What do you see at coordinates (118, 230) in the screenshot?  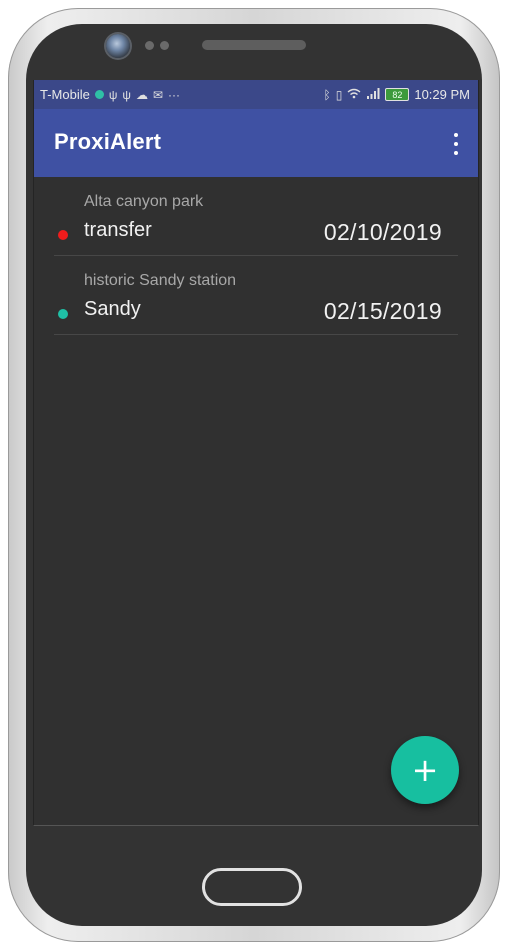 I see `alert-title: transfer` at bounding box center [118, 230].